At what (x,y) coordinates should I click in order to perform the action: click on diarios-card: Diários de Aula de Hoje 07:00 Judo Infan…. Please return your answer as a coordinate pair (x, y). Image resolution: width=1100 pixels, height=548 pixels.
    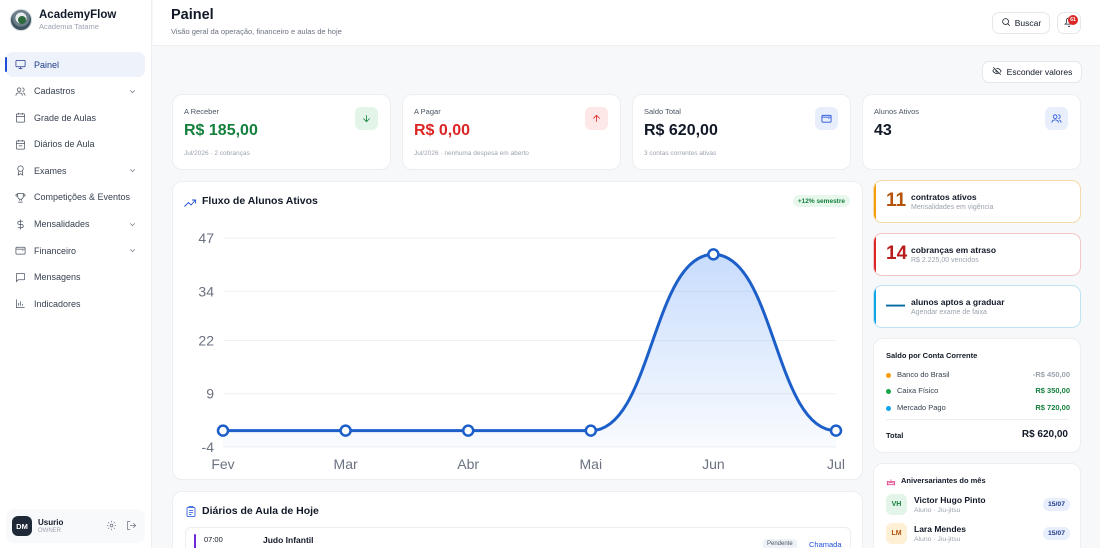
    Looking at the image, I should click on (517, 519).